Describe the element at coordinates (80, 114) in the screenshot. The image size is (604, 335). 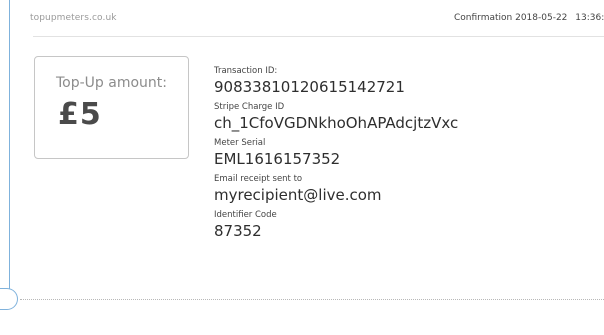
I see `topup-amount-value: £5` at that location.